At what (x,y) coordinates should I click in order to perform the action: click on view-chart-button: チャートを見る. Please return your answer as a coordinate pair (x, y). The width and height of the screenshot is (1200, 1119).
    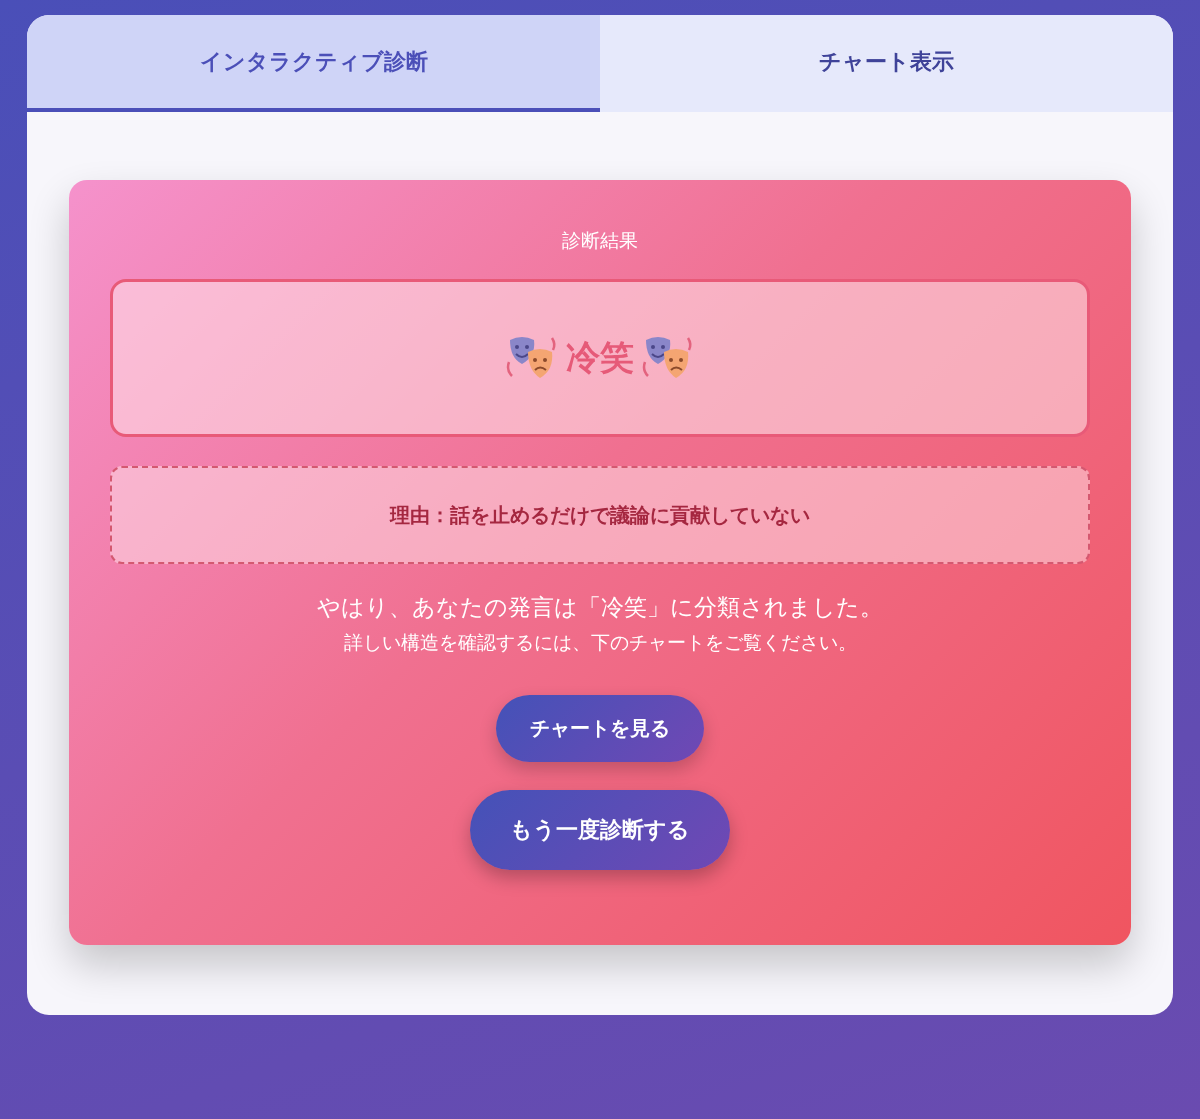
    Looking at the image, I should click on (600, 728).